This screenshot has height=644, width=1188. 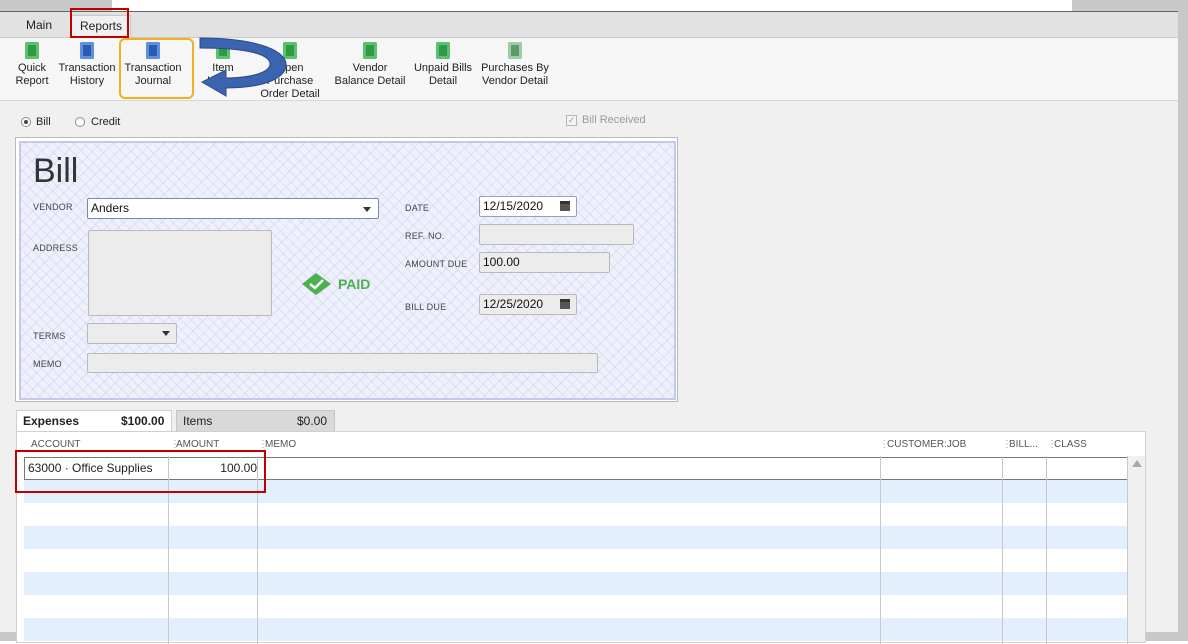 I want to click on memo-field, so click(x=342, y=363).